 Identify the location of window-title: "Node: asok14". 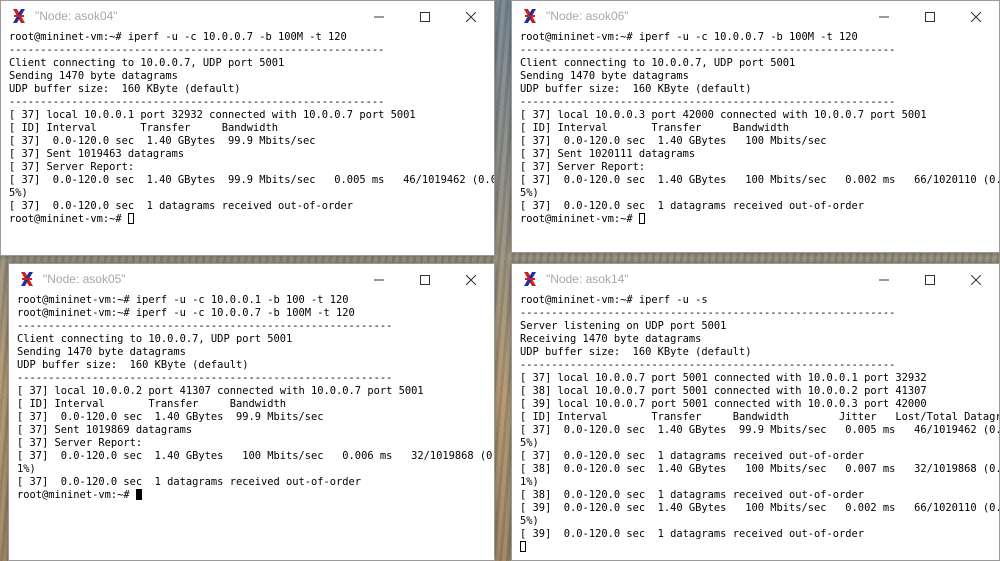
(587, 279).